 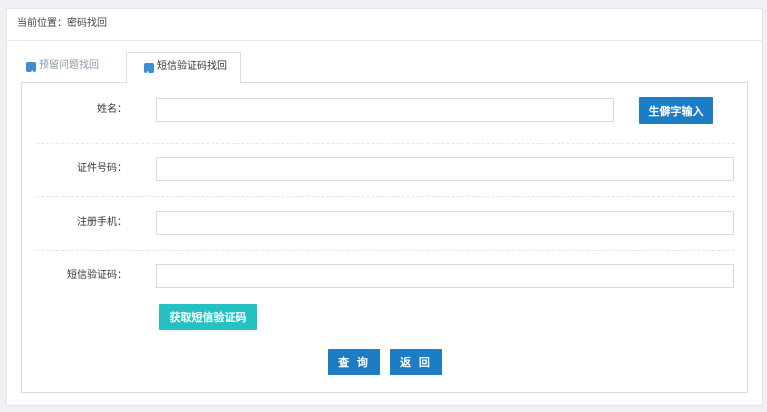 What do you see at coordinates (69, 65) in the screenshot?
I see `tab-label: 预留问题找回` at bounding box center [69, 65].